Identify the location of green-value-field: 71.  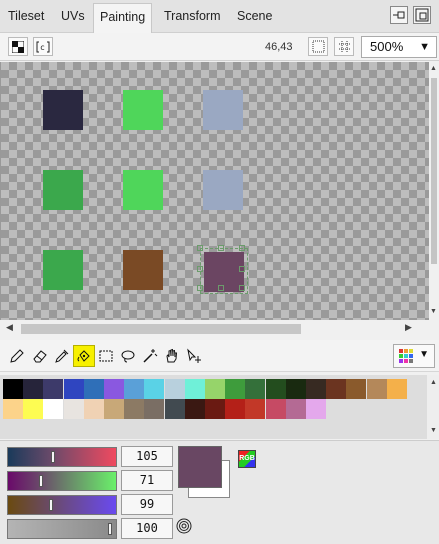
(147, 480).